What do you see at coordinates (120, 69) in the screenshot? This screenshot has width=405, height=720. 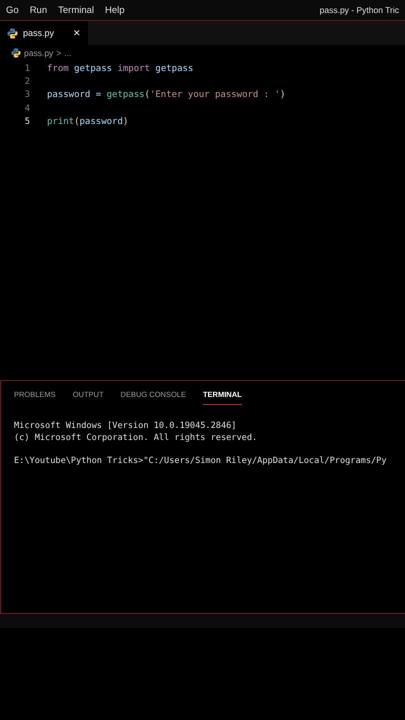 I see `code-line: from getpass import getpass` at bounding box center [120, 69].